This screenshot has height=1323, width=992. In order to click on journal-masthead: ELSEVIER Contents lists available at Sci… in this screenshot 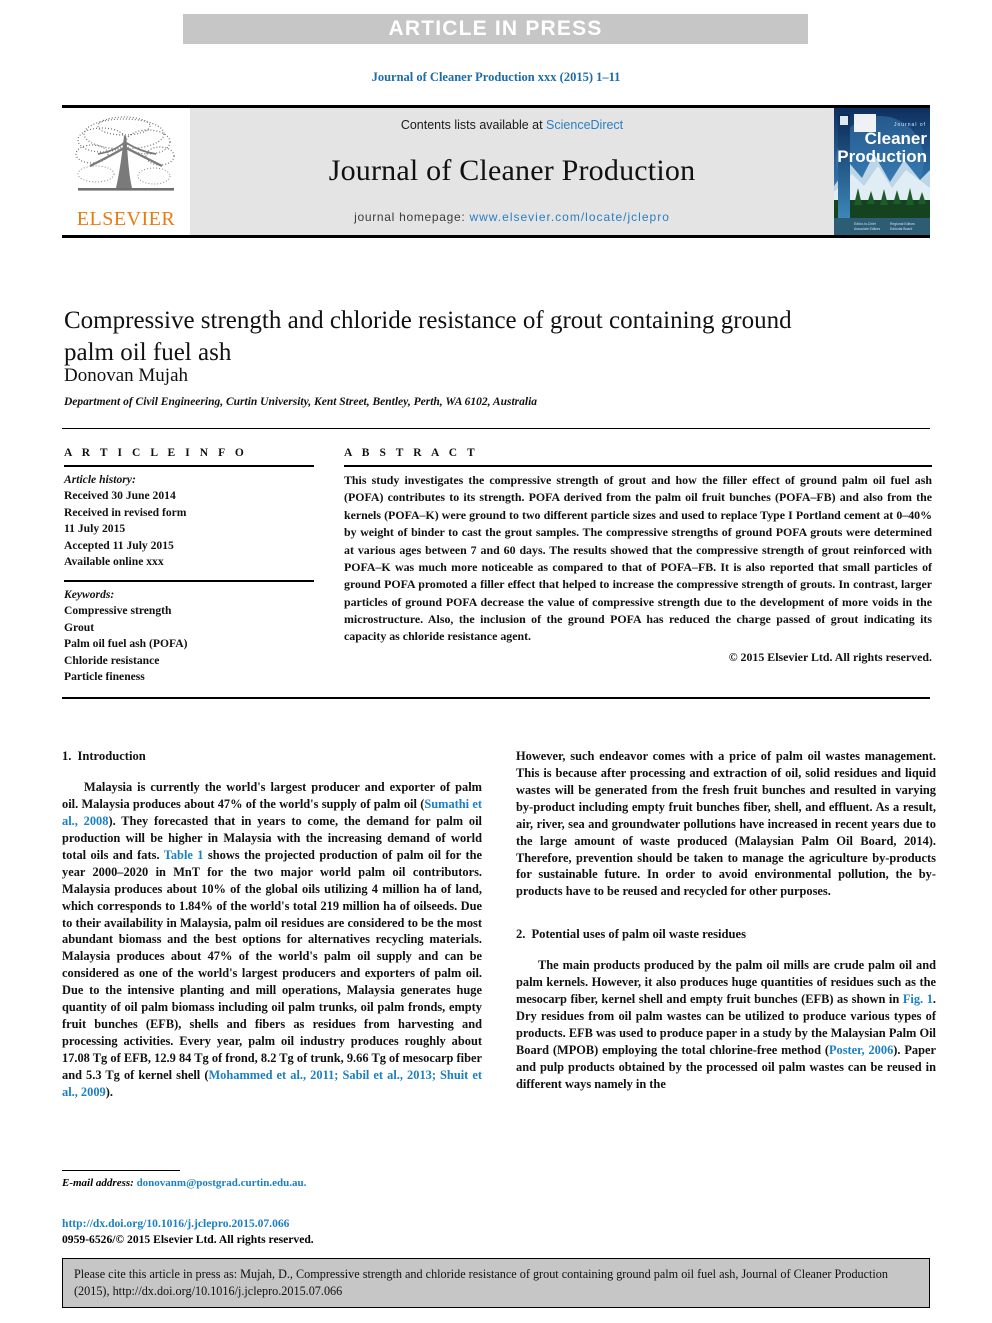, I will do `click(496, 171)`.